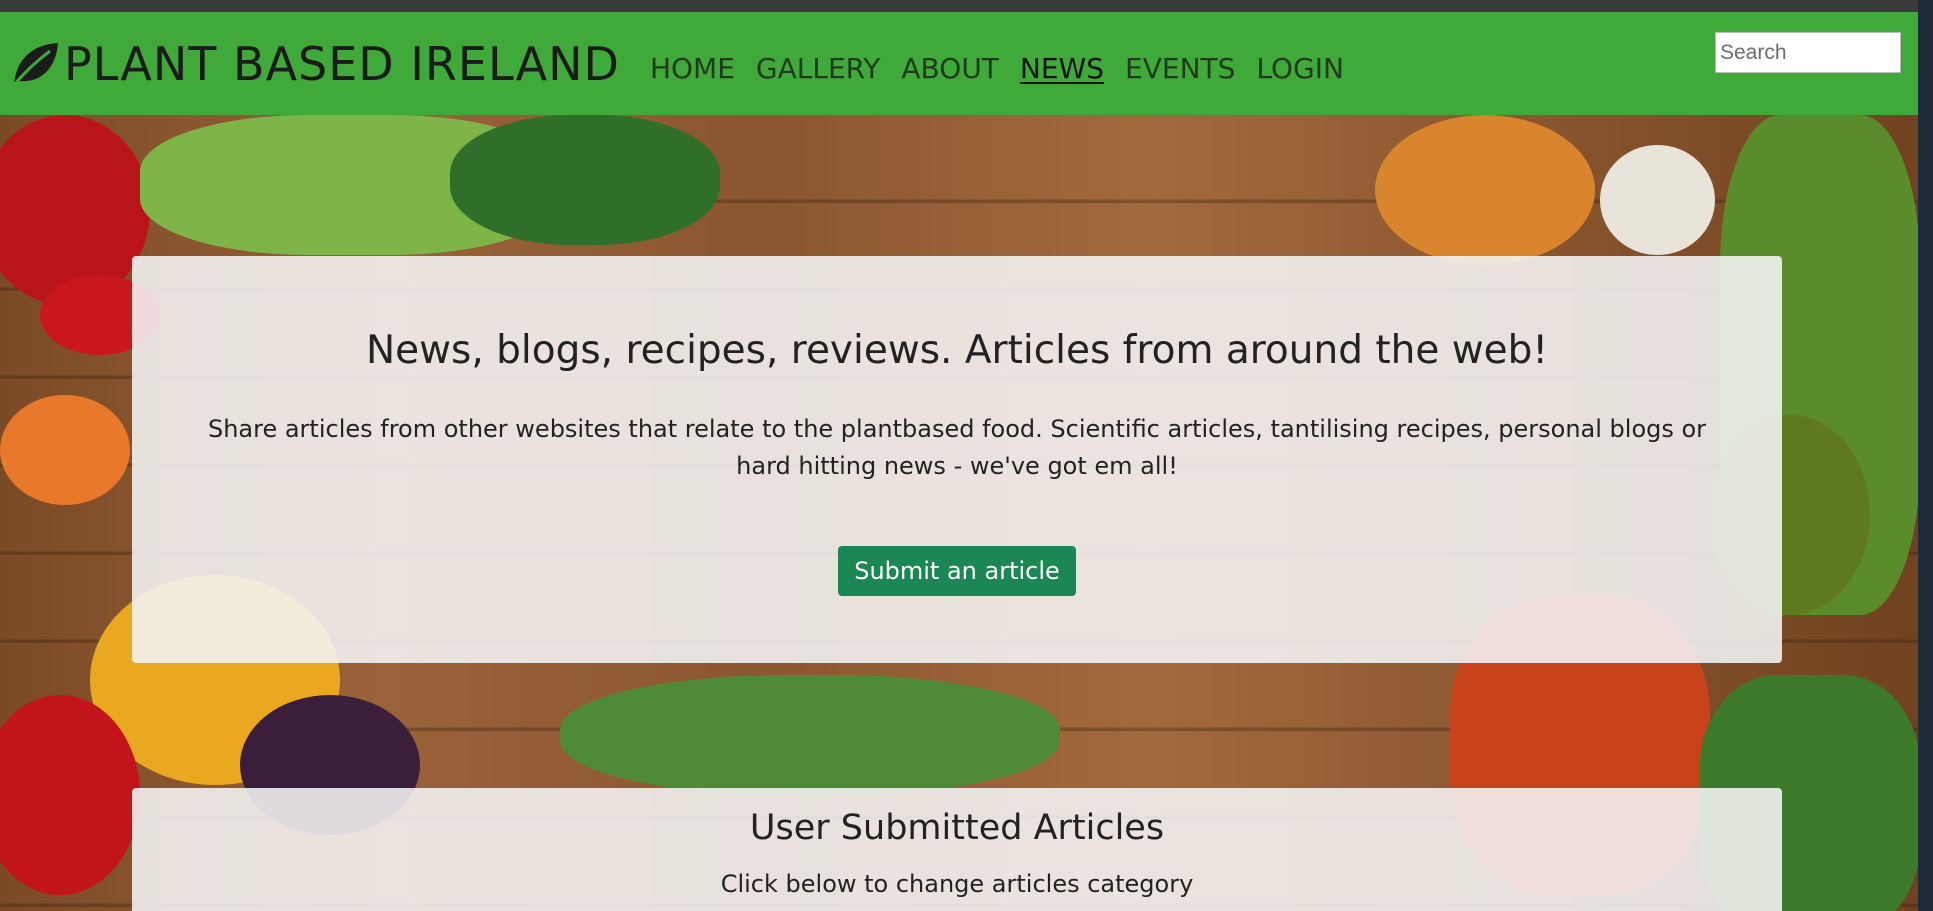 The image size is (1933, 911). What do you see at coordinates (1300, 68) in the screenshot?
I see `nav-link-login: LOGIN` at bounding box center [1300, 68].